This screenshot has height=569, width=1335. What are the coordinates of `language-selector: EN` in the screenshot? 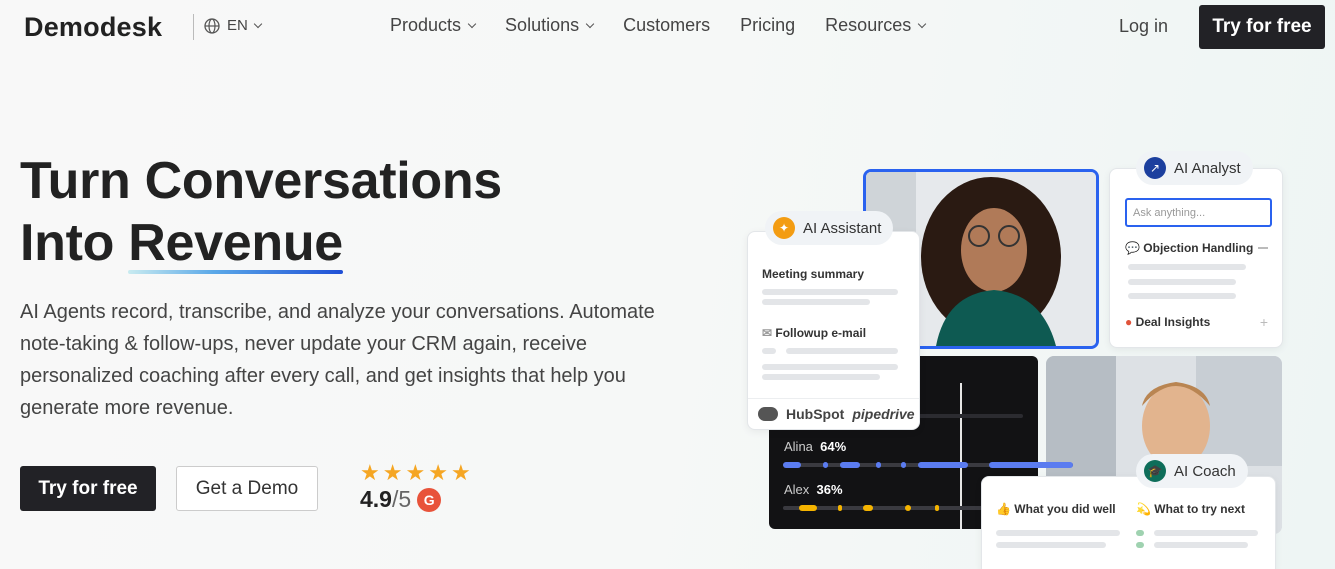 It's located at (233, 25).